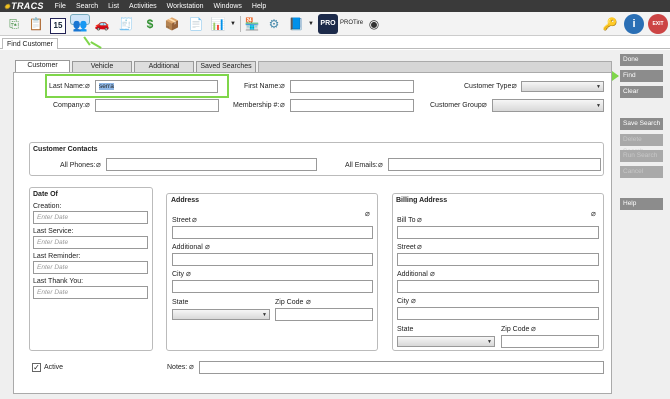  What do you see at coordinates (641, 124) in the screenshot?
I see `save-search-button: Save Search` at bounding box center [641, 124].